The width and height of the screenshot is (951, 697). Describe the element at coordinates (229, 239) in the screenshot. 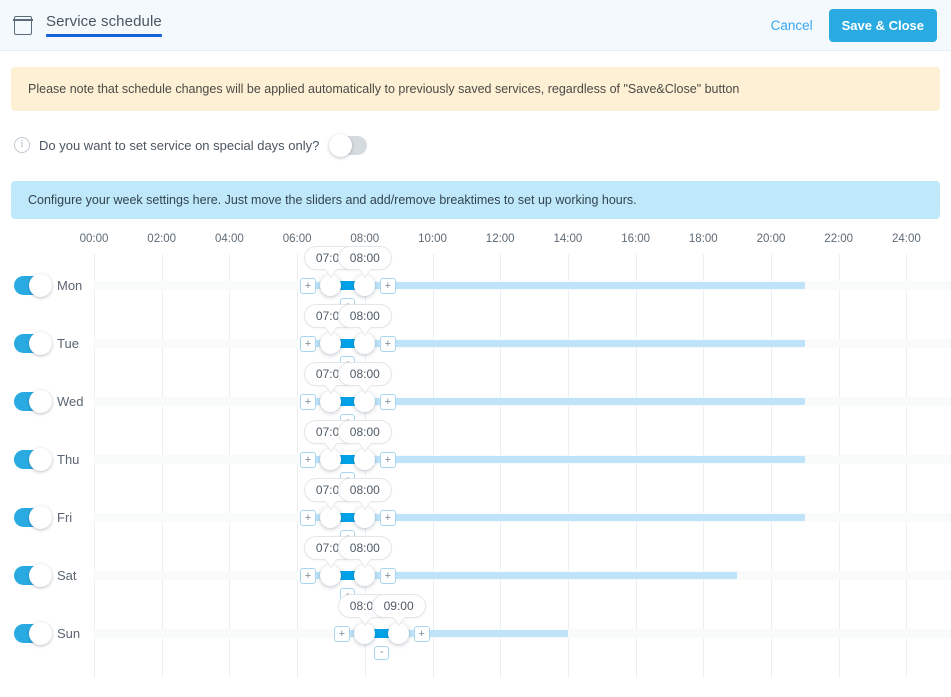

I see `axis-tick: 04:00` at that location.